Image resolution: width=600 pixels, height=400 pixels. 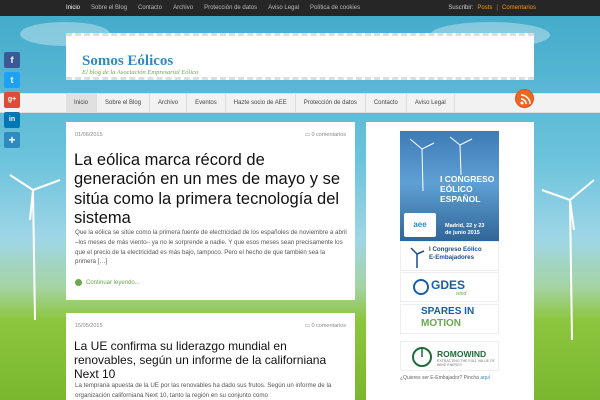 I want to click on social-share-bar: f t g+ in +, so click(x=13, y=102).